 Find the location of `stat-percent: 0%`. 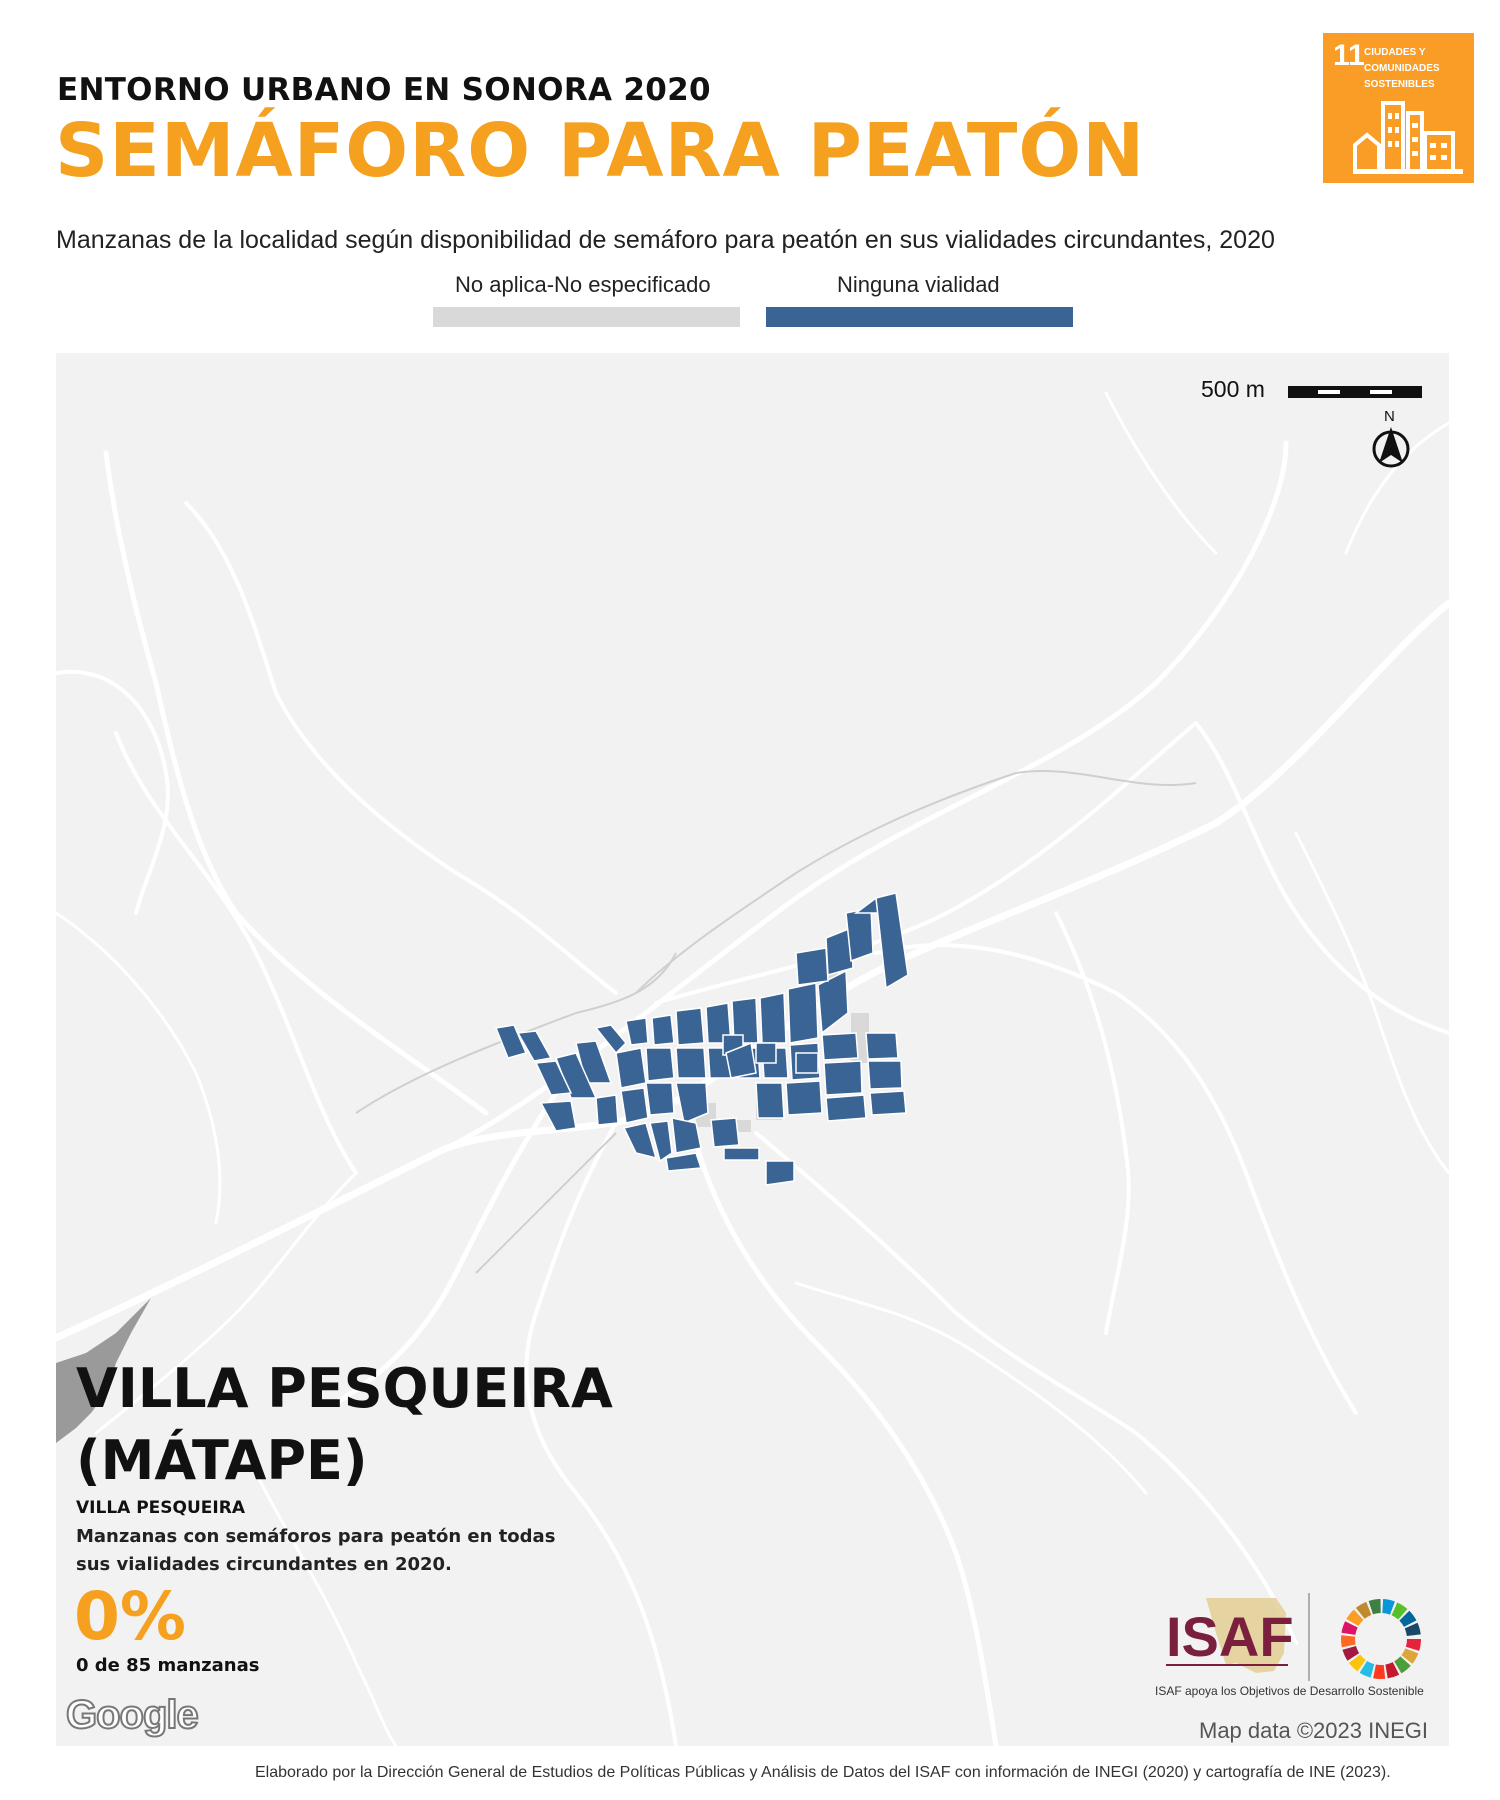

stat-percent: 0% is located at coordinates (130, 1616).